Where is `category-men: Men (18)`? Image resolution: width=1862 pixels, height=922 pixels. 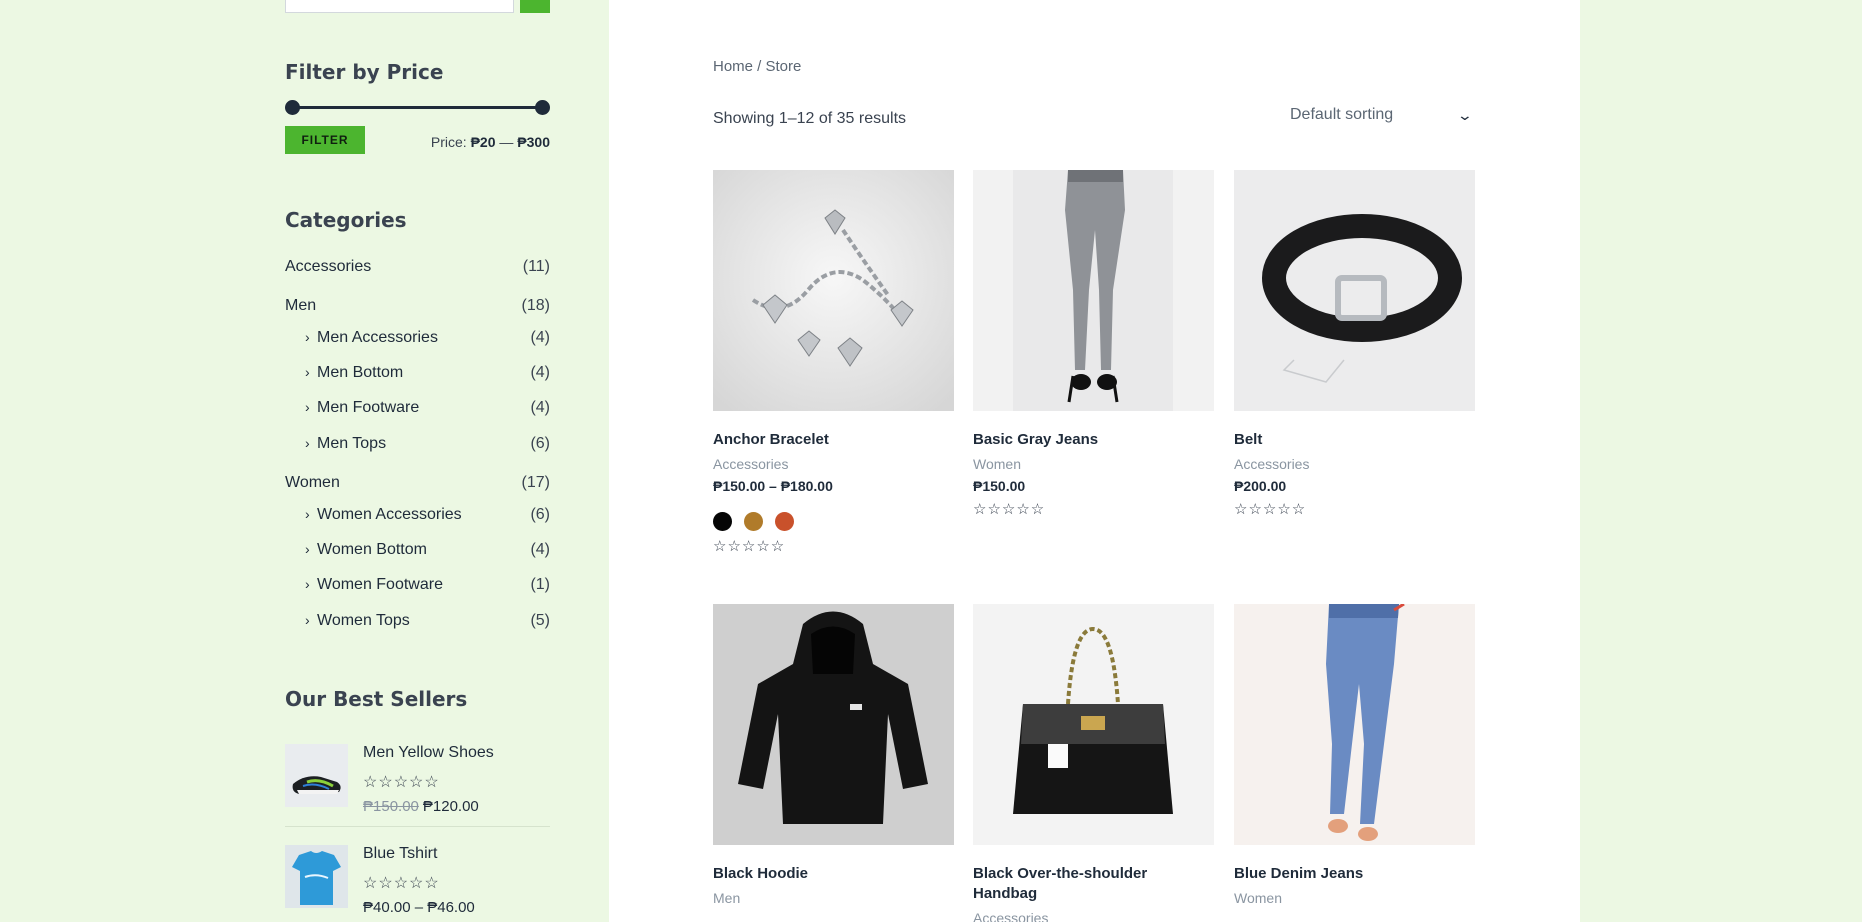 category-men: Men (18) is located at coordinates (417, 306).